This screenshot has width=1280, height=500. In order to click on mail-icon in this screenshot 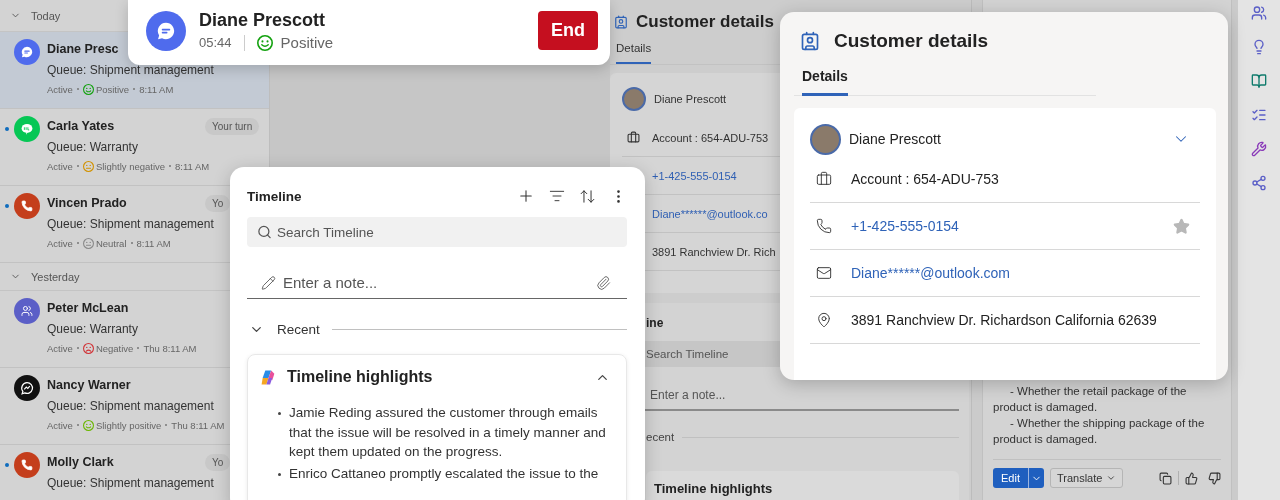, I will do `click(824, 273)`.